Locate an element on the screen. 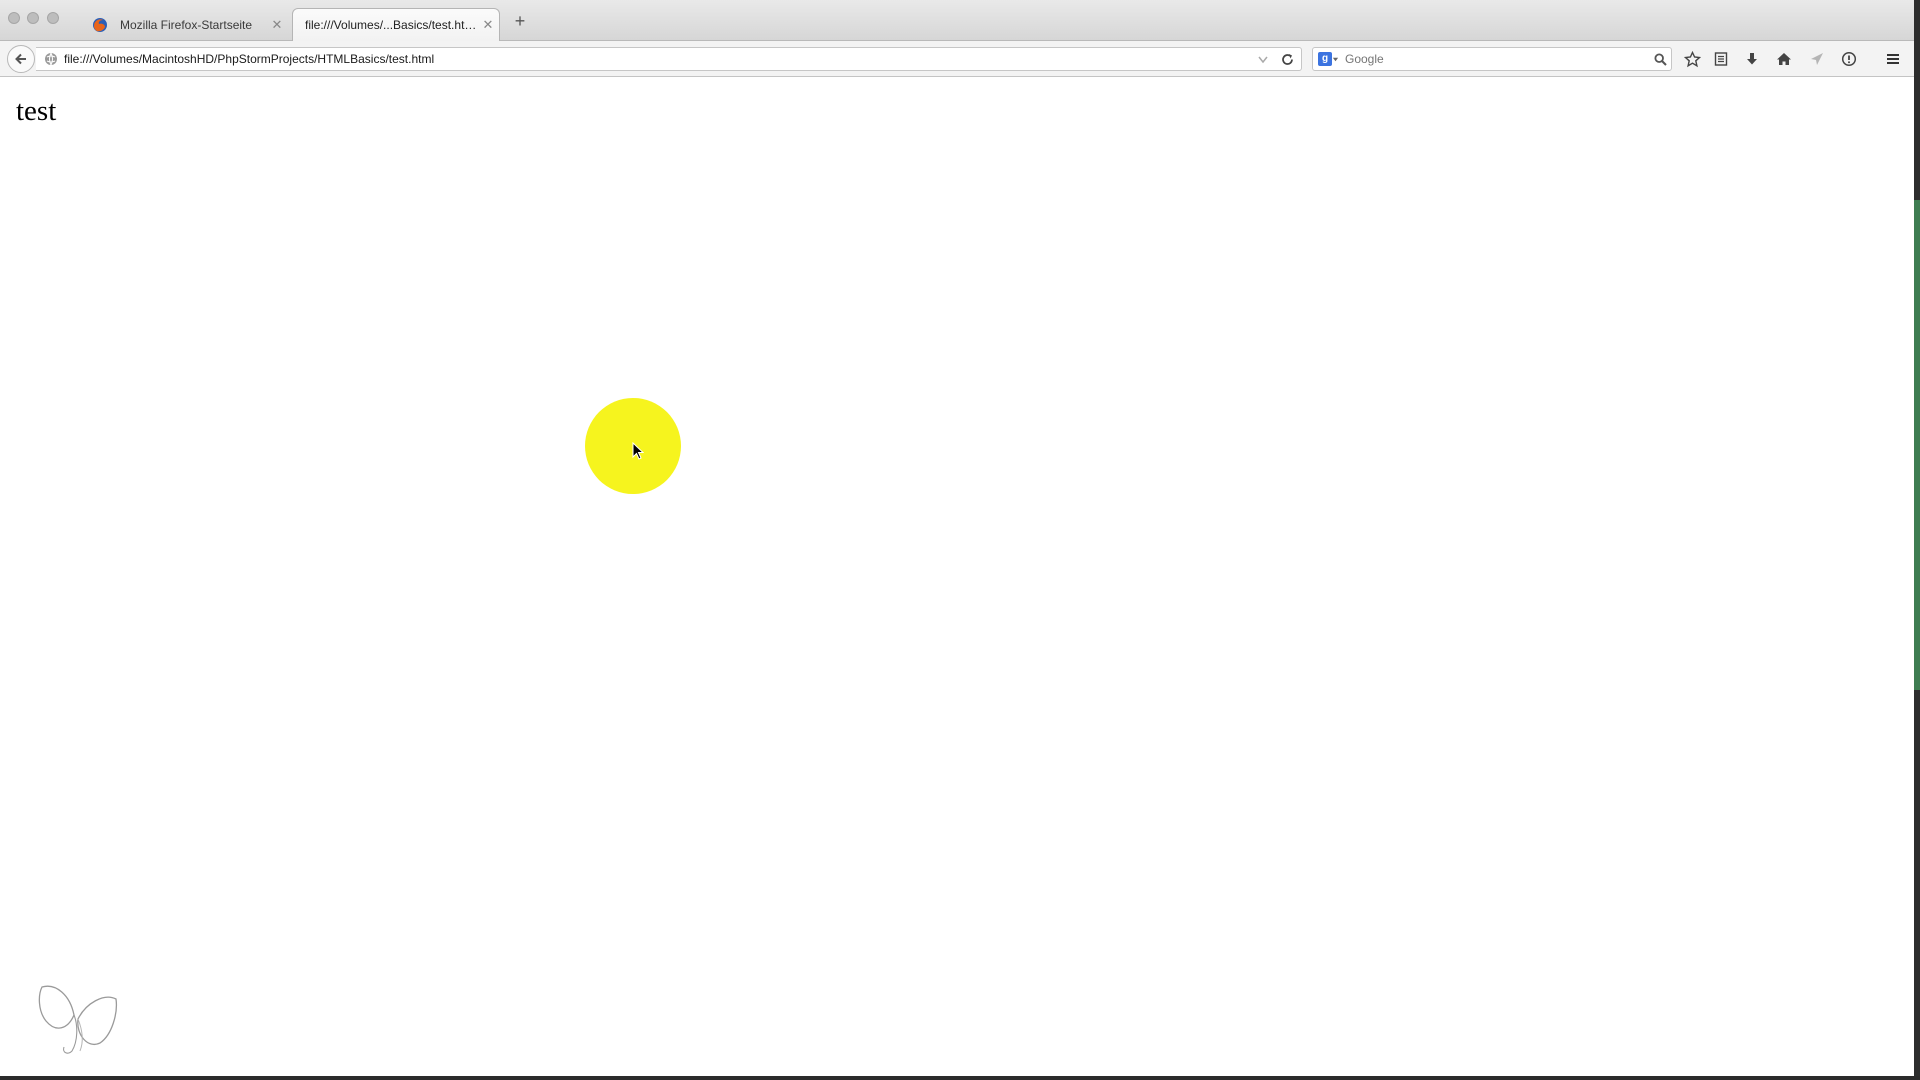  tab-firefox-startseite: Mozilla Firefox-Startseite ✕ is located at coordinates (184, 24).